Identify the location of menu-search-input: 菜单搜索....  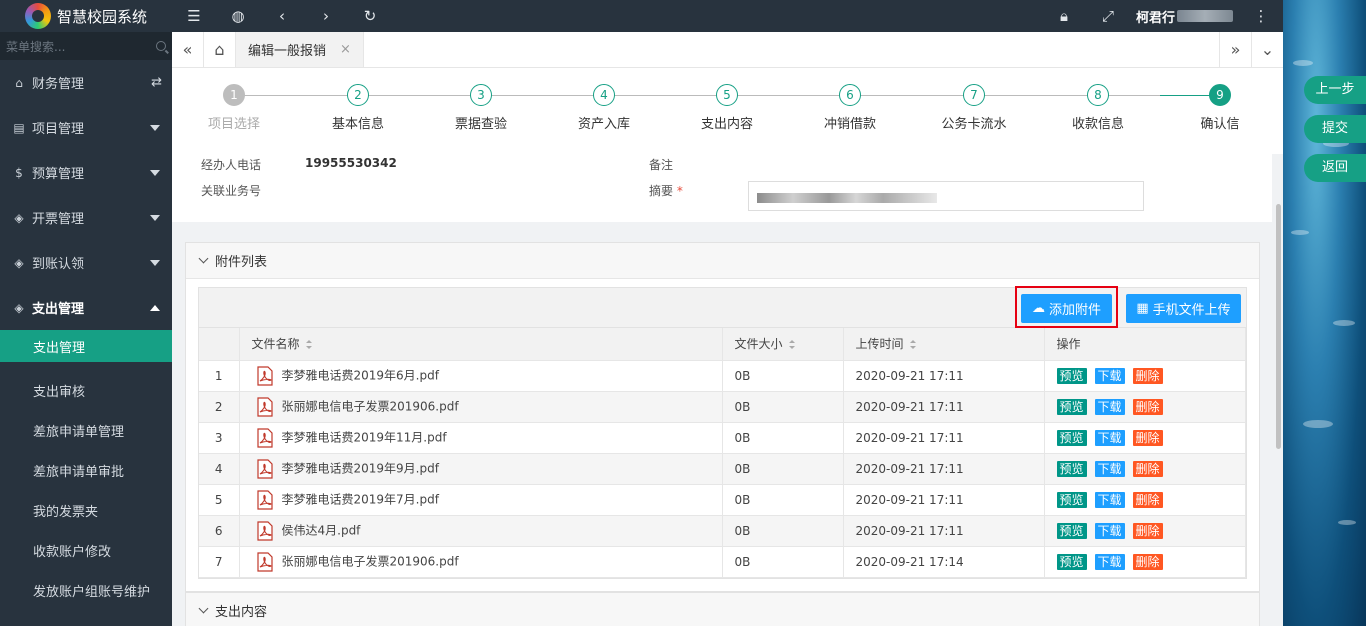
(86, 46).